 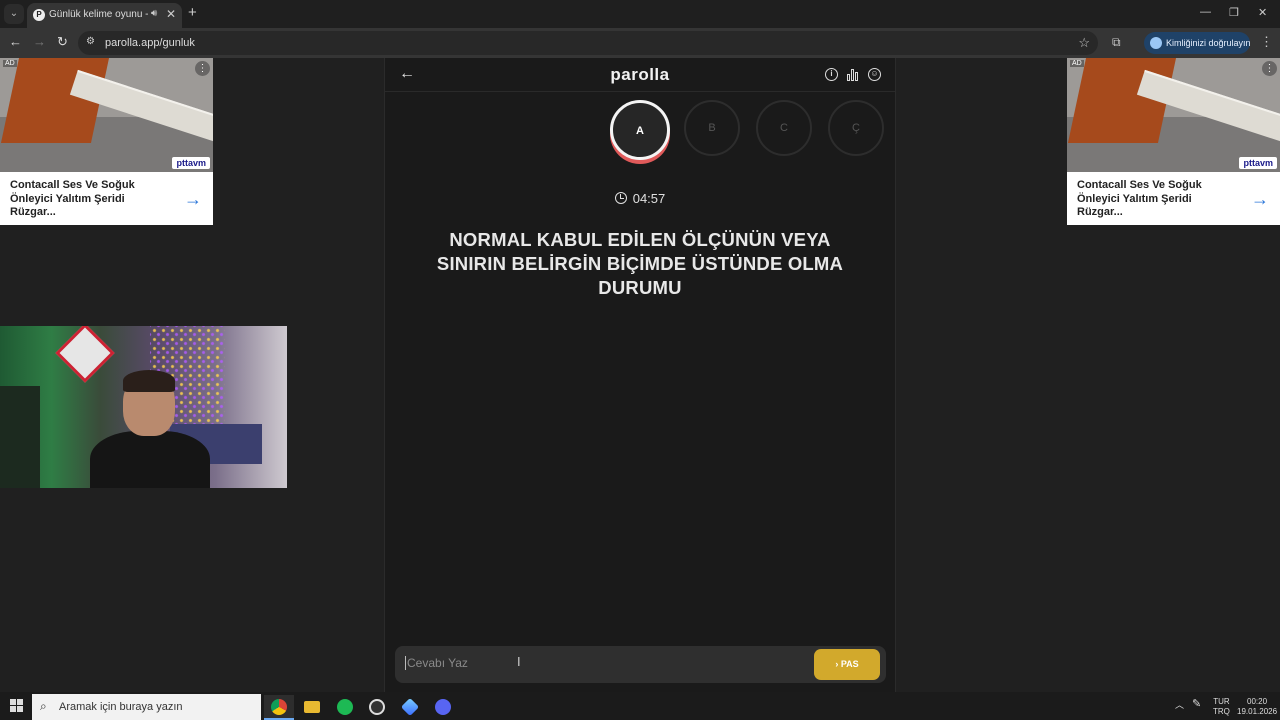 What do you see at coordinates (43, 706) in the screenshot?
I see `search-icon: ⌕` at bounding box center [43, 706].